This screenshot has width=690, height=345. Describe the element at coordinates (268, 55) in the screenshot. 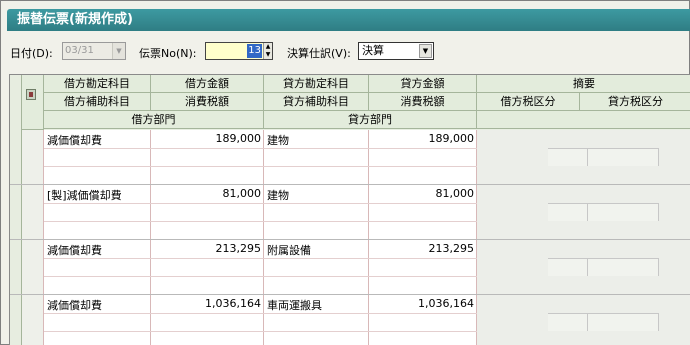

I see `spin-down-icon: ▼` at that location.